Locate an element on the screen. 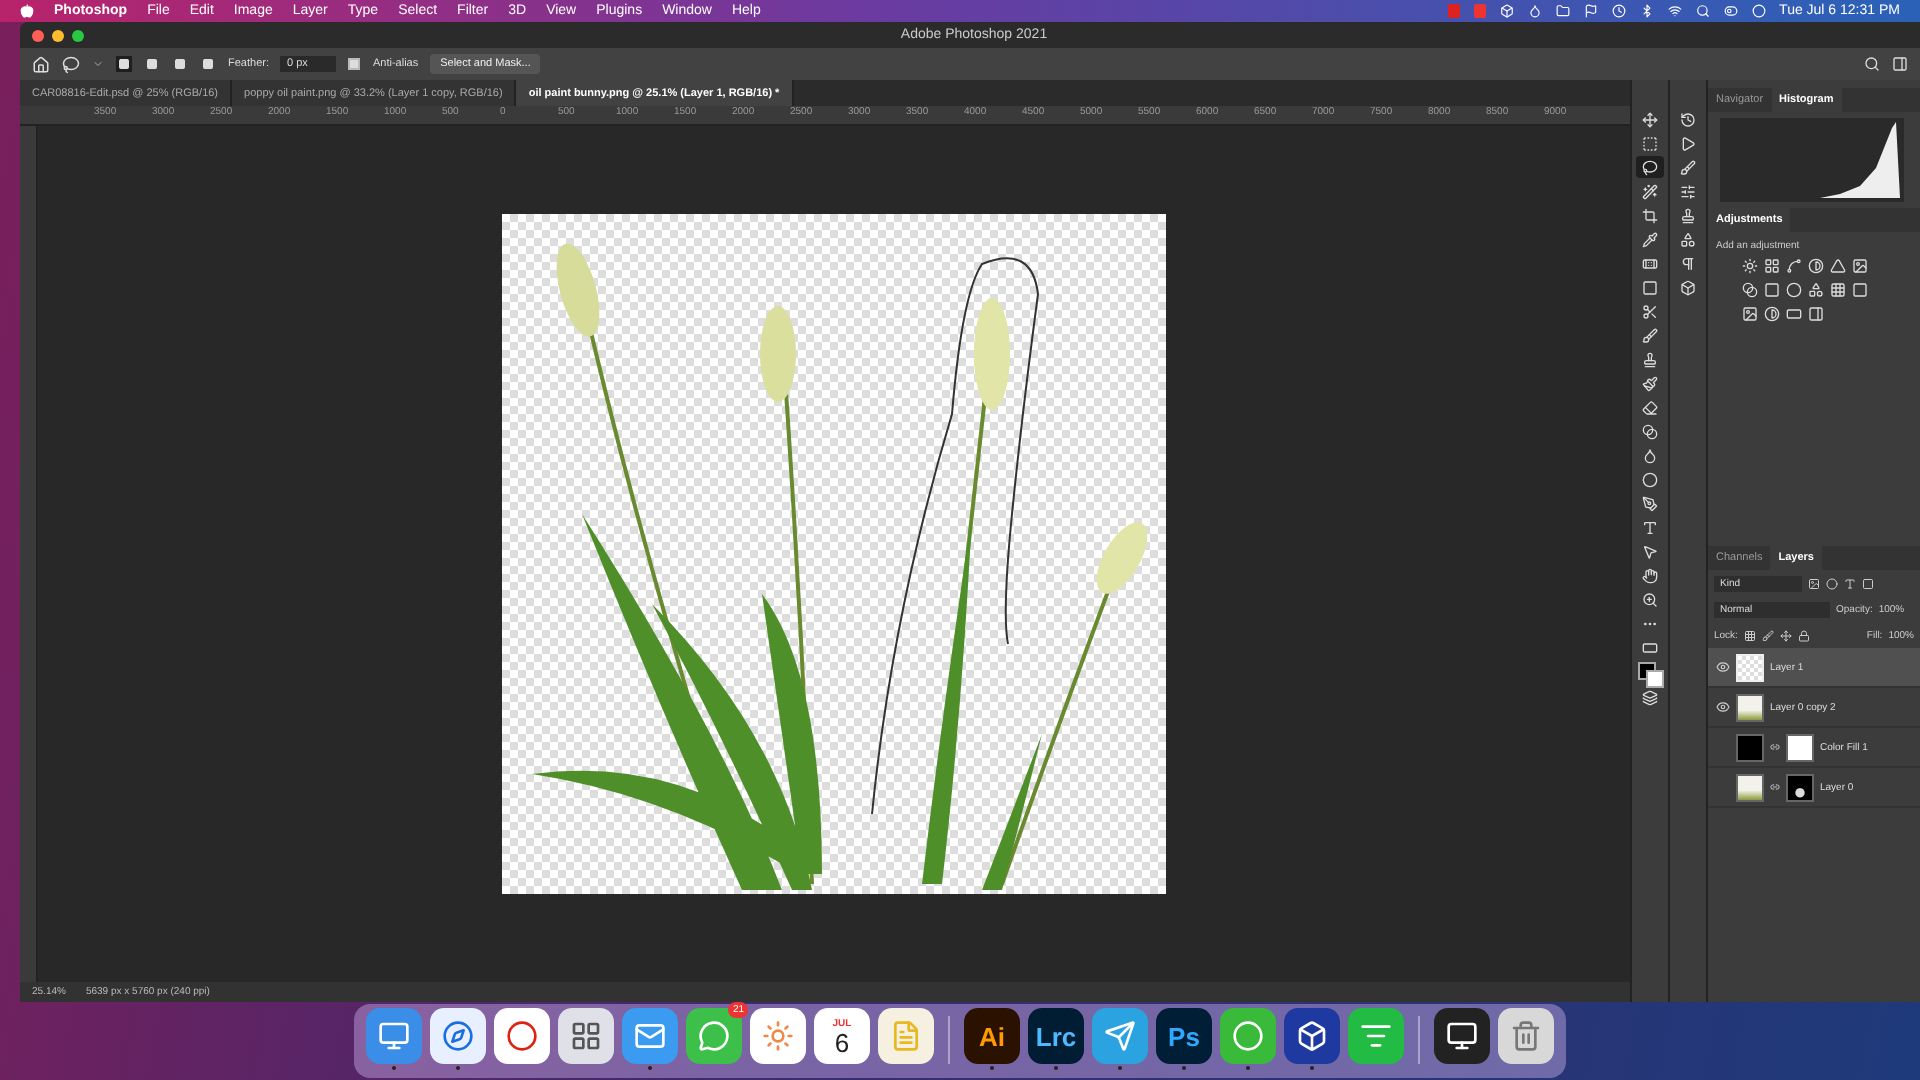 This screenshot has height=1080, width=1920. speech-bubble-icon is located at coordinates (714, 1036).